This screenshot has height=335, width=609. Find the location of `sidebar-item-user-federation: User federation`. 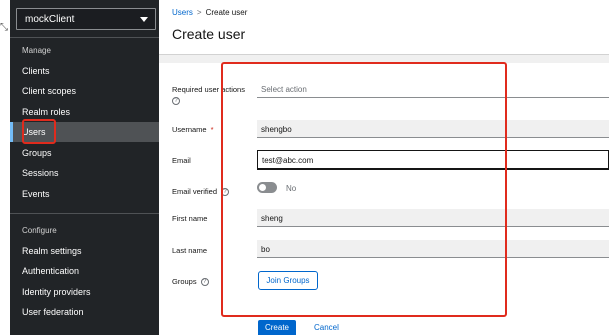

sidebar-item-user-federation: User federation is located at coordinates (84, 312).